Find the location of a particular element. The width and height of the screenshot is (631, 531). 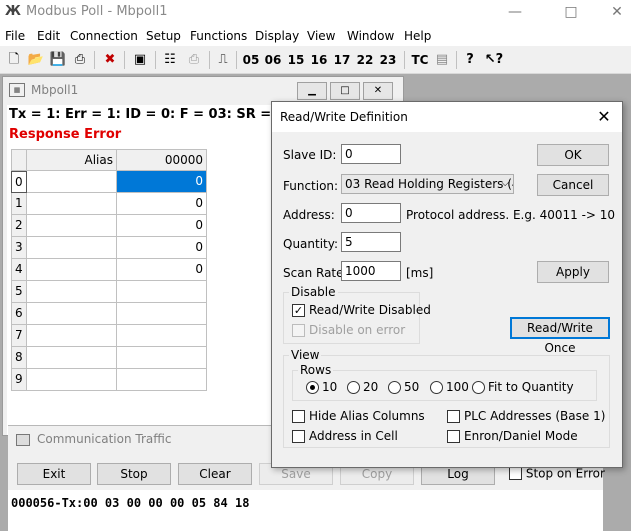

mdi-maximize-icon: □ is located at coordinates (345, 91).